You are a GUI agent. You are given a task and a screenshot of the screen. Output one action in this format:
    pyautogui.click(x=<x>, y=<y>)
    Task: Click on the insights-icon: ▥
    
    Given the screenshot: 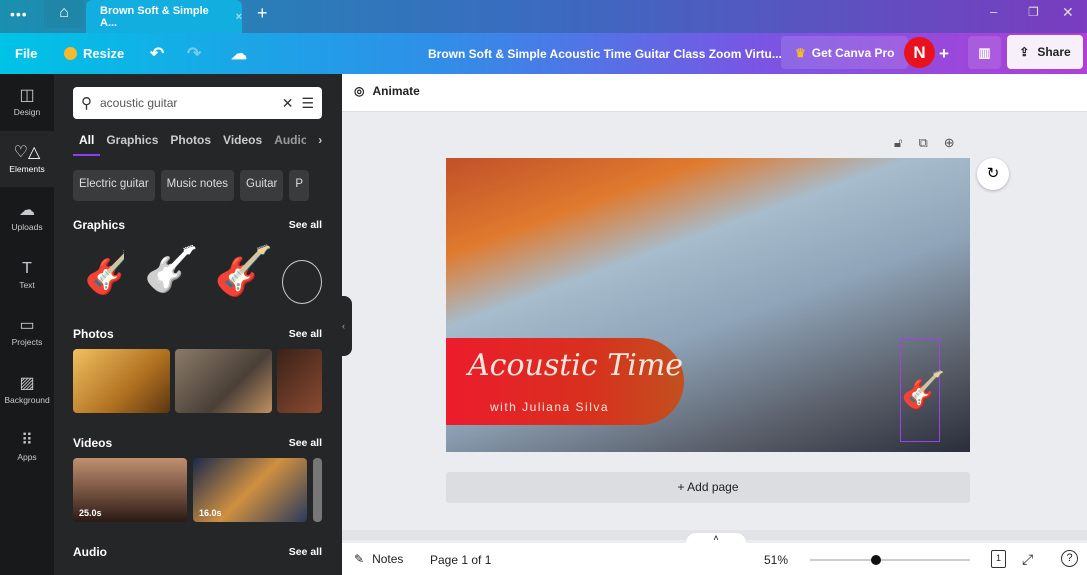 What is the action you would take?
    pyautogui.click(x=984, y=52)
    